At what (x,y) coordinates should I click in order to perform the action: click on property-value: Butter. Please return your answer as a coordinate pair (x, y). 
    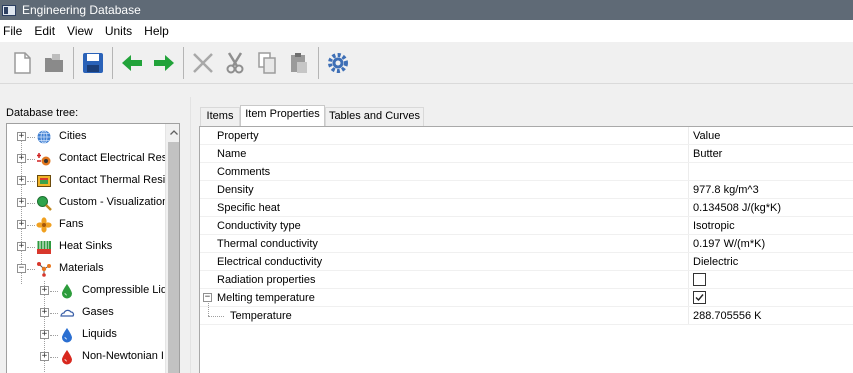
    Looking at the image, I should click on (707, 154).